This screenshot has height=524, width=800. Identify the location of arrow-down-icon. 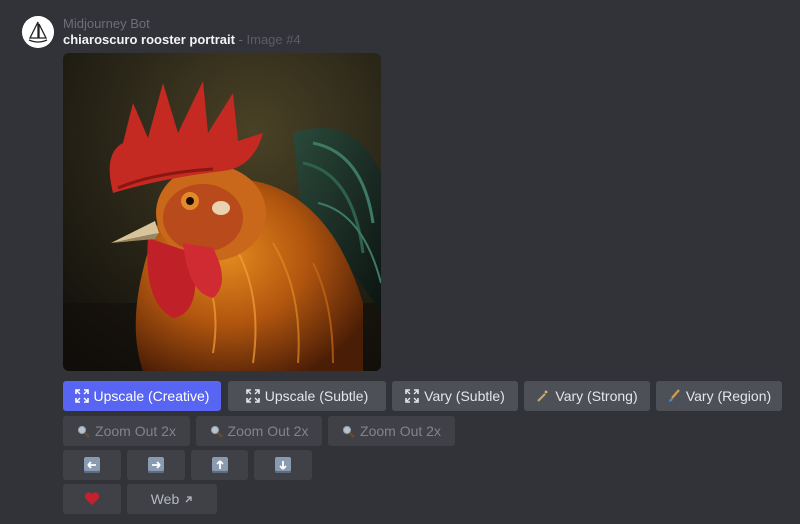
(283, 465).